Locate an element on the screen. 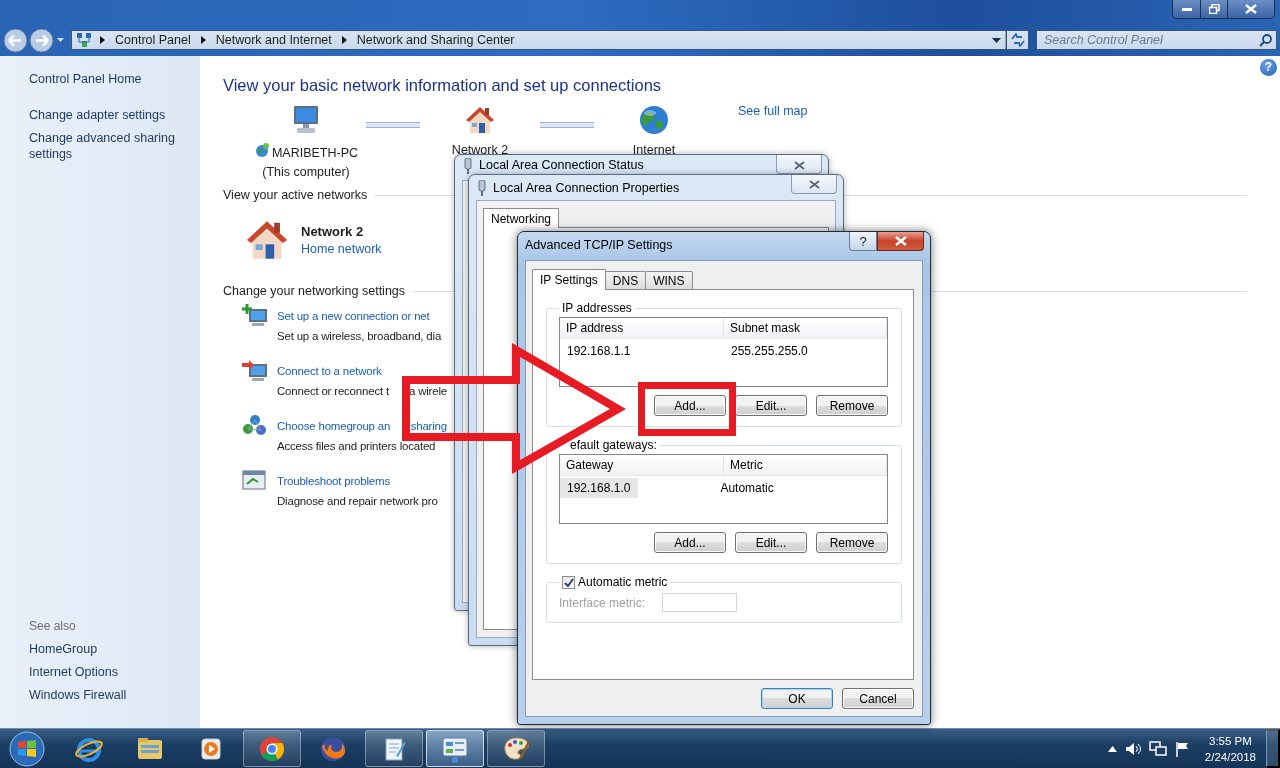 Image resolution: width=1280 pixels, height=768 pixels. cancel-button: Cancel is located at coordinates (878, 698).